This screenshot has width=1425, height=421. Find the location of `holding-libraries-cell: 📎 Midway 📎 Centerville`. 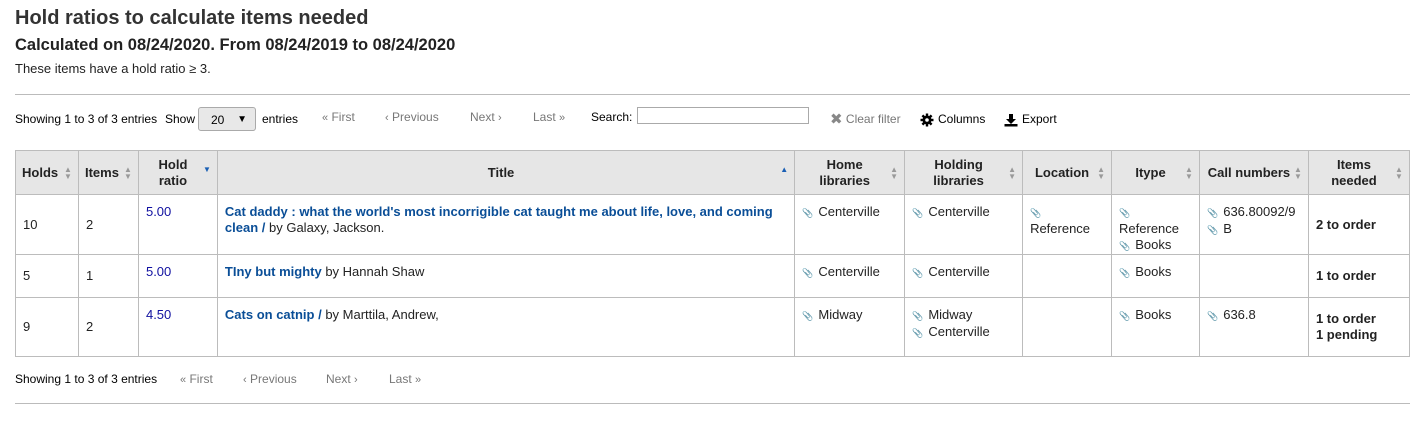

holding-libraries-cell: 📎 Midway 📎 Centerville is located at coordinates (964, 327).